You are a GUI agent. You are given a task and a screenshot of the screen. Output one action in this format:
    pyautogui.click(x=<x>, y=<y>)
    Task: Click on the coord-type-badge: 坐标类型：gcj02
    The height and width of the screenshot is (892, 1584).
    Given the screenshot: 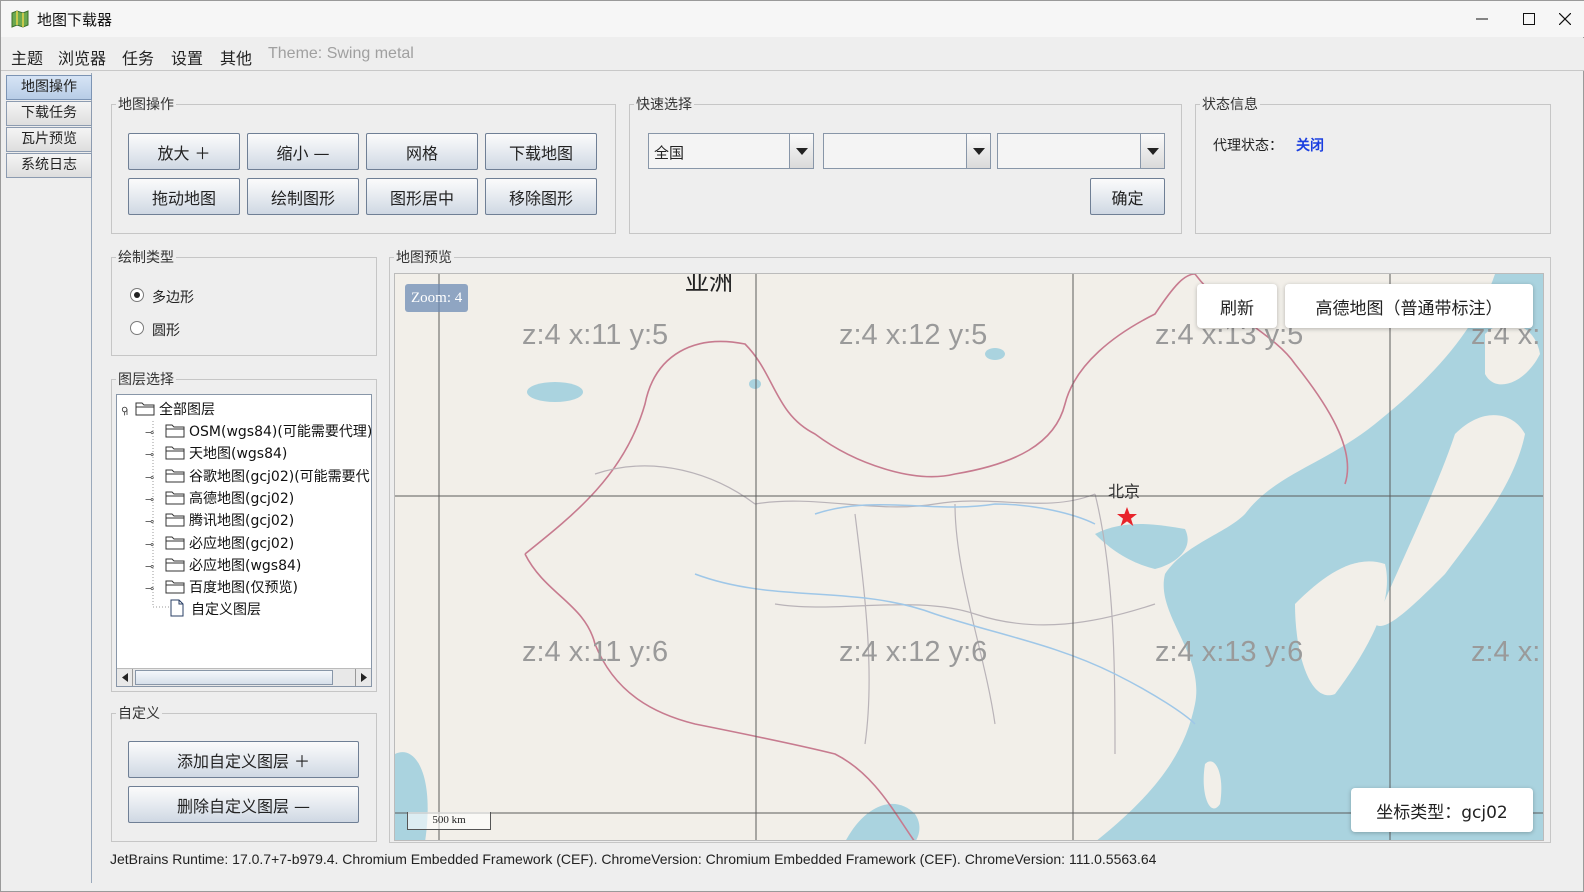 What is the action you would take?
    pyautogui.click(x=1442, y=810)
    